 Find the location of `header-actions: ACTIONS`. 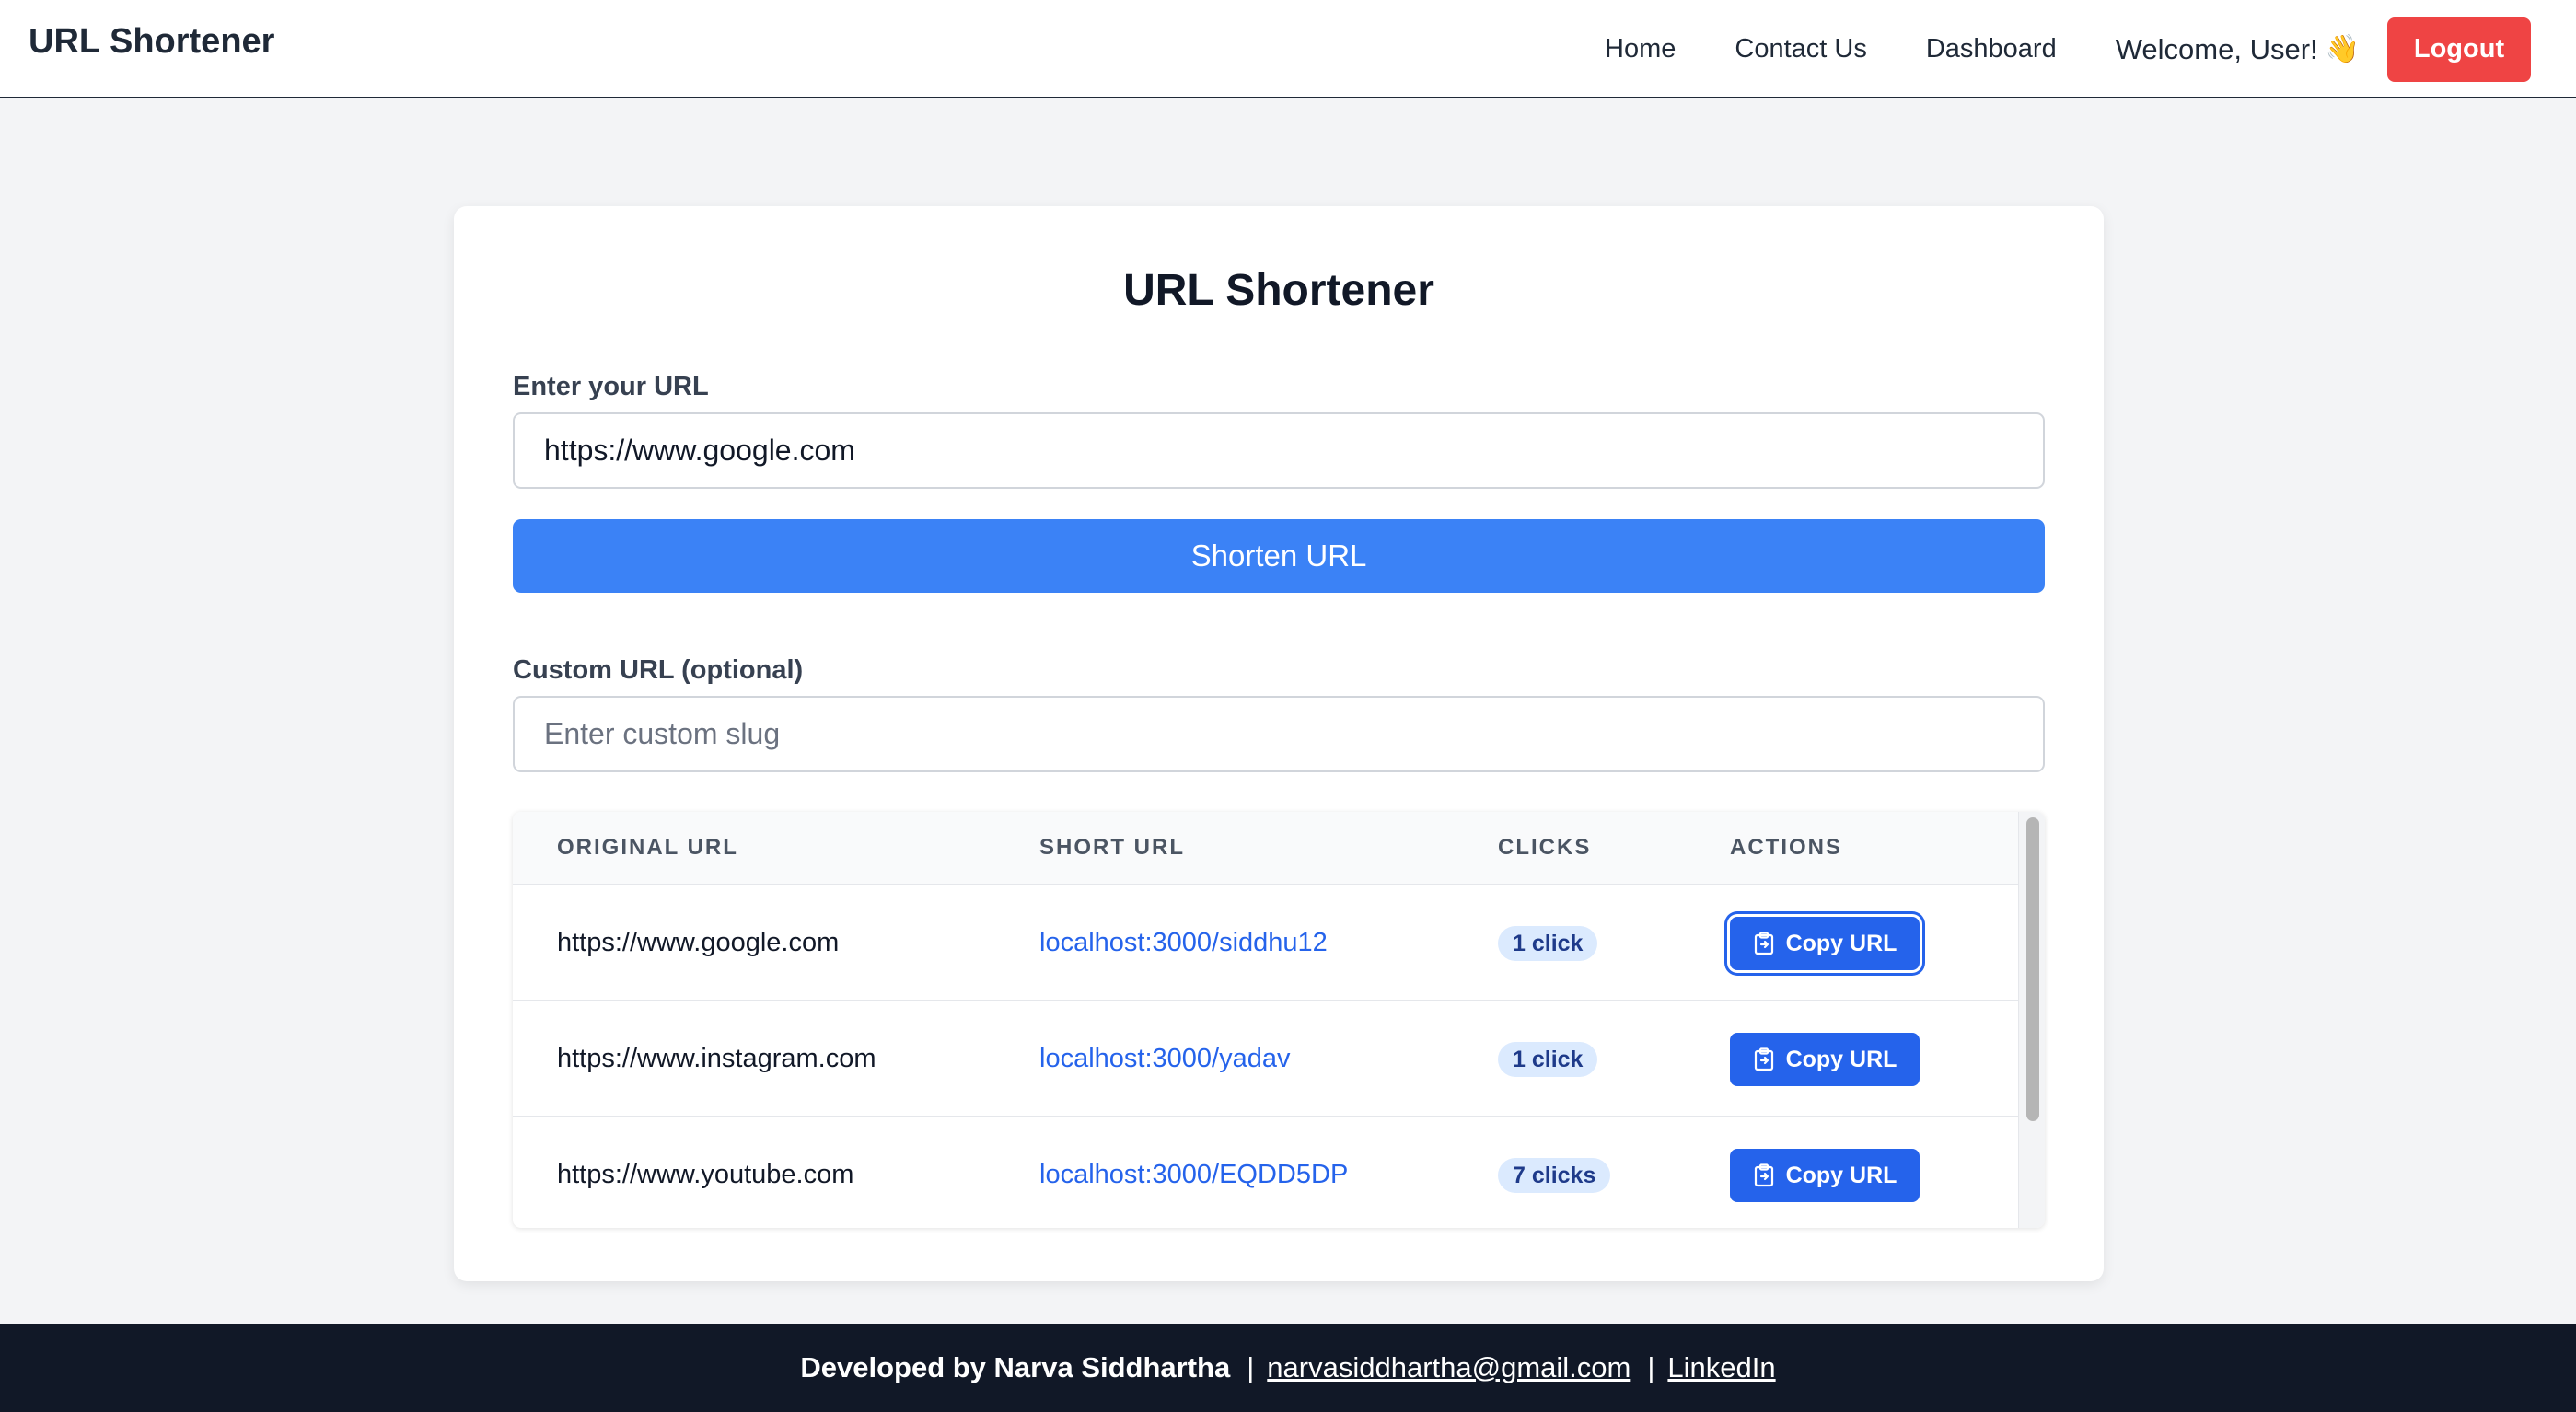

header-actions: ACTIONS is located at coordinates (1786, 847).